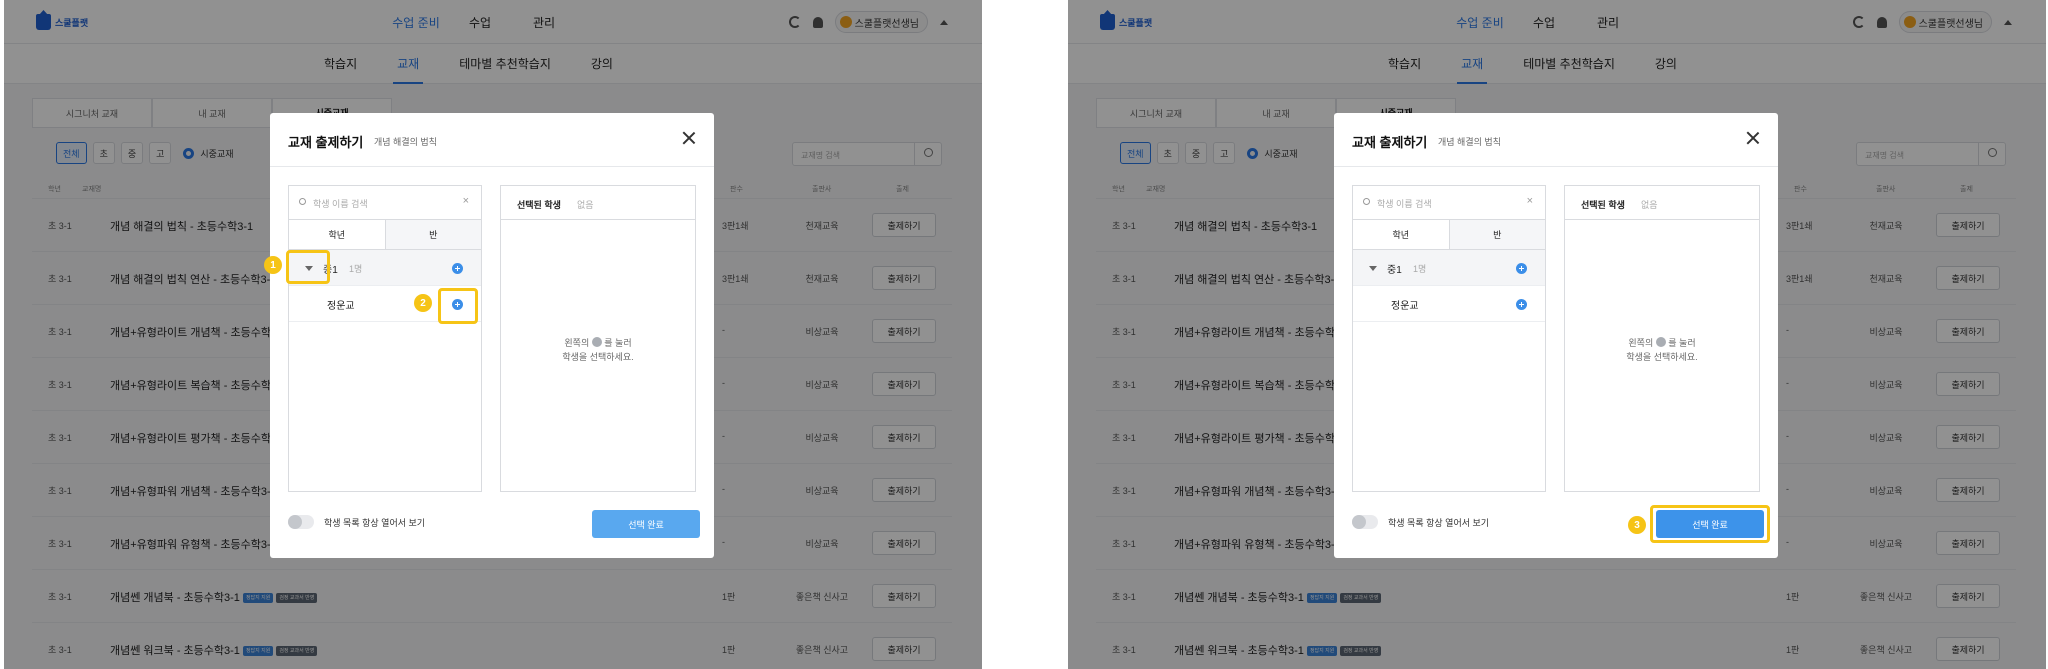  What do you see at coordinates (646, 524) in the screenshot?
I see `select-done-button: 선택 완료` at bounding box center [646, 524].